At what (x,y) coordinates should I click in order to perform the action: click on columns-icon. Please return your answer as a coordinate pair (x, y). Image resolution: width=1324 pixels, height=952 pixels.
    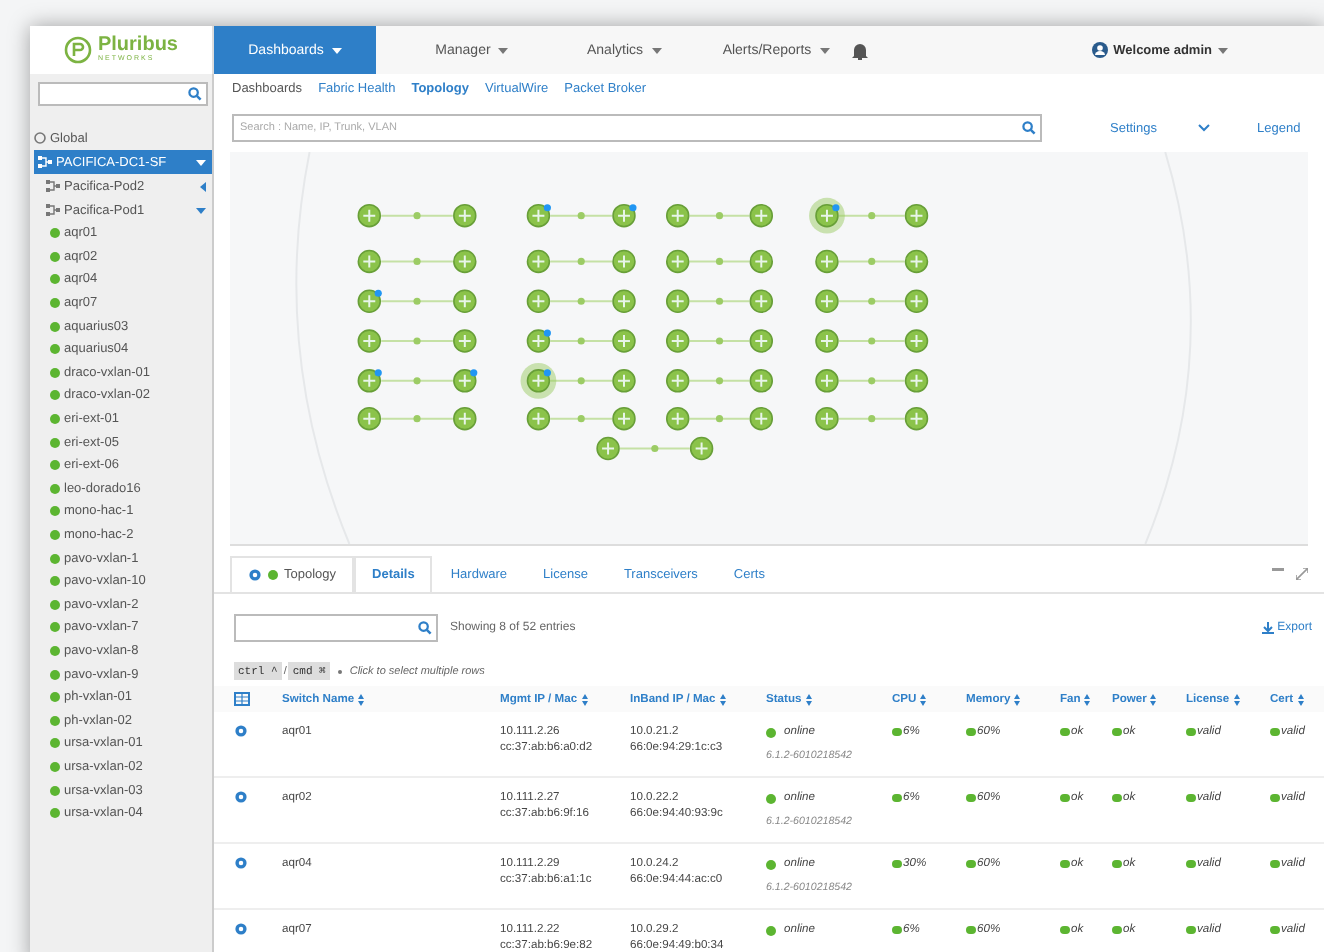
    Looking at the image, I should click on (242, 699).